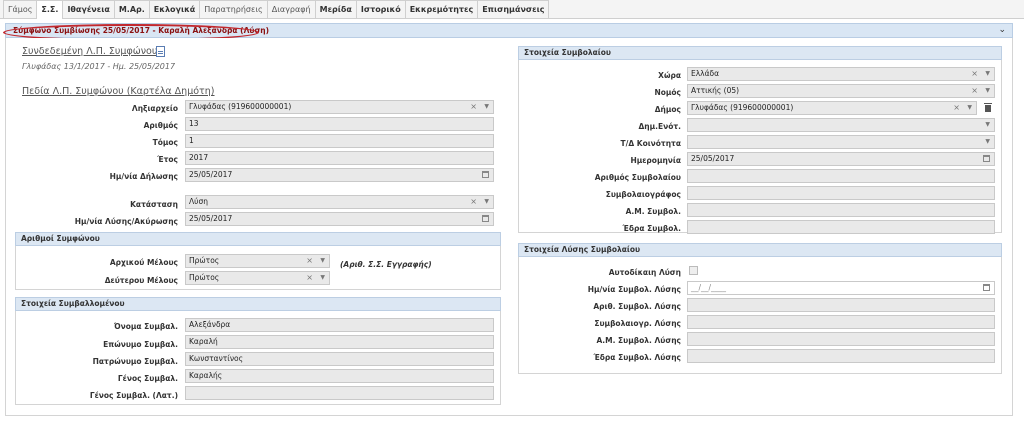 The image size is (1024, 431). What do you see at coordinates (651, 228) in the screenshot?
I see `notary-seat-label: Έδρα Συμβολ.` at bounding box center [651, 228].